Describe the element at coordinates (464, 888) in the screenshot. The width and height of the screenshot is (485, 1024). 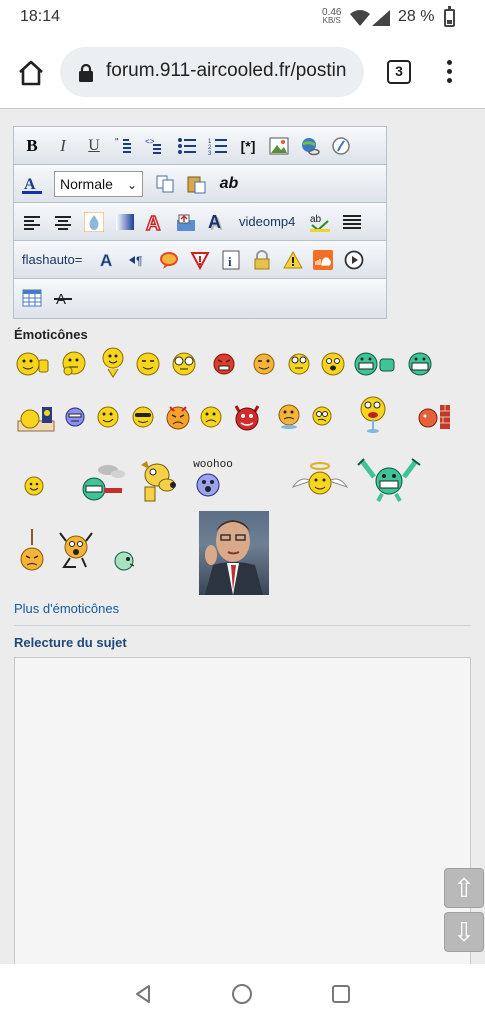
I see `scroll-up-button: ⇧` at that location.